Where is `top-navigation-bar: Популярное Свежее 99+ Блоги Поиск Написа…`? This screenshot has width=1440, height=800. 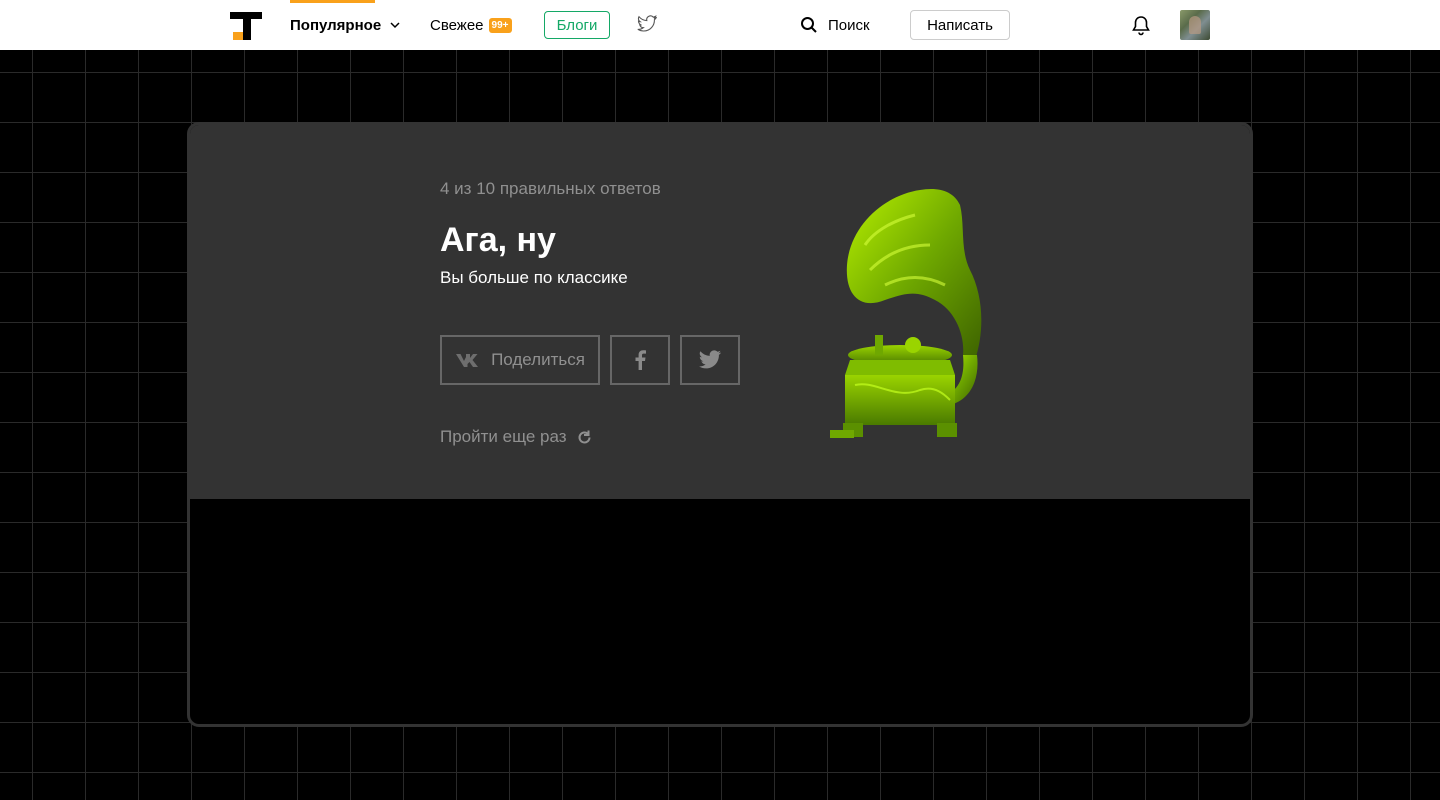
top-navigation-bar: Популярное Свежее 99+ Блоги Поиск Написа… is located at coordinates (720, 25).